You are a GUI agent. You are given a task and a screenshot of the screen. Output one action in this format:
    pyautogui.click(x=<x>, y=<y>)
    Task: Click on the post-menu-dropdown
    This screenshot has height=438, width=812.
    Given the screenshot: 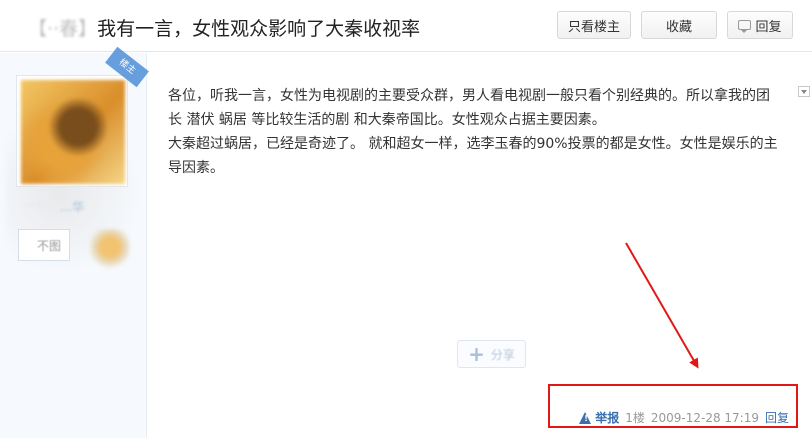 What is the action you would take?
    pyautogui.click(x=804, y=91)
    